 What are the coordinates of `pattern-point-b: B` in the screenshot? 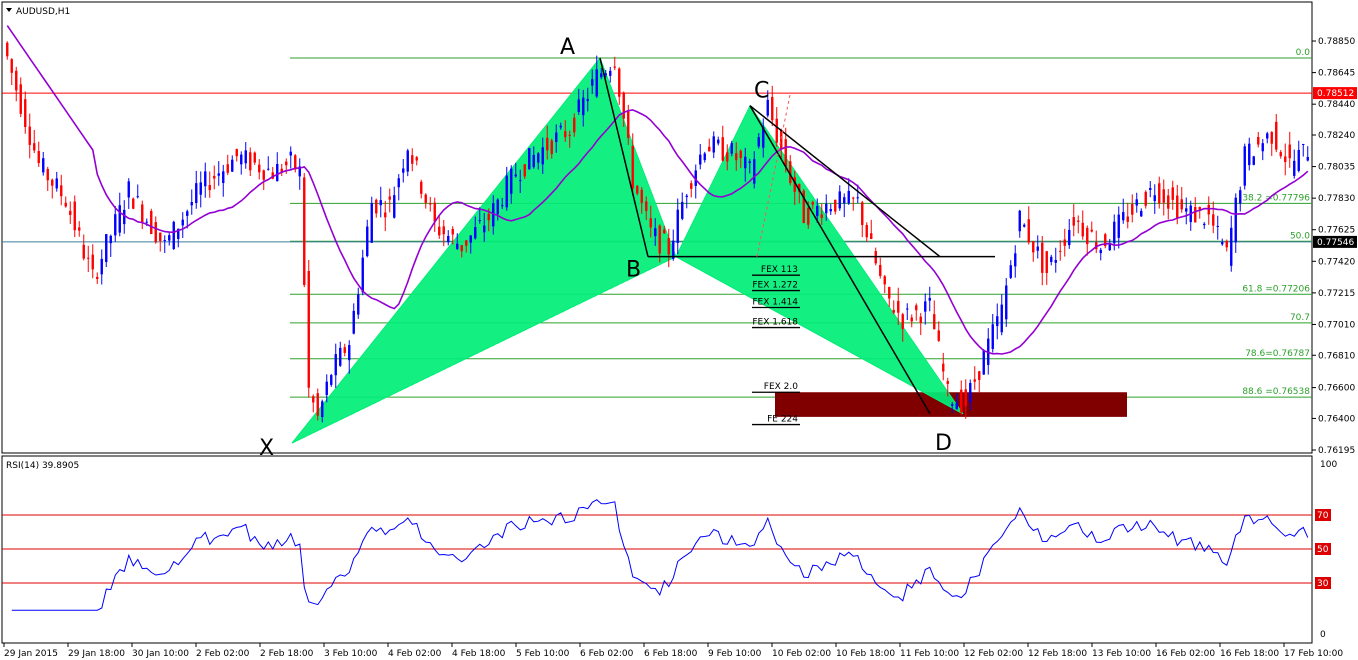 It's located at (633, 270).